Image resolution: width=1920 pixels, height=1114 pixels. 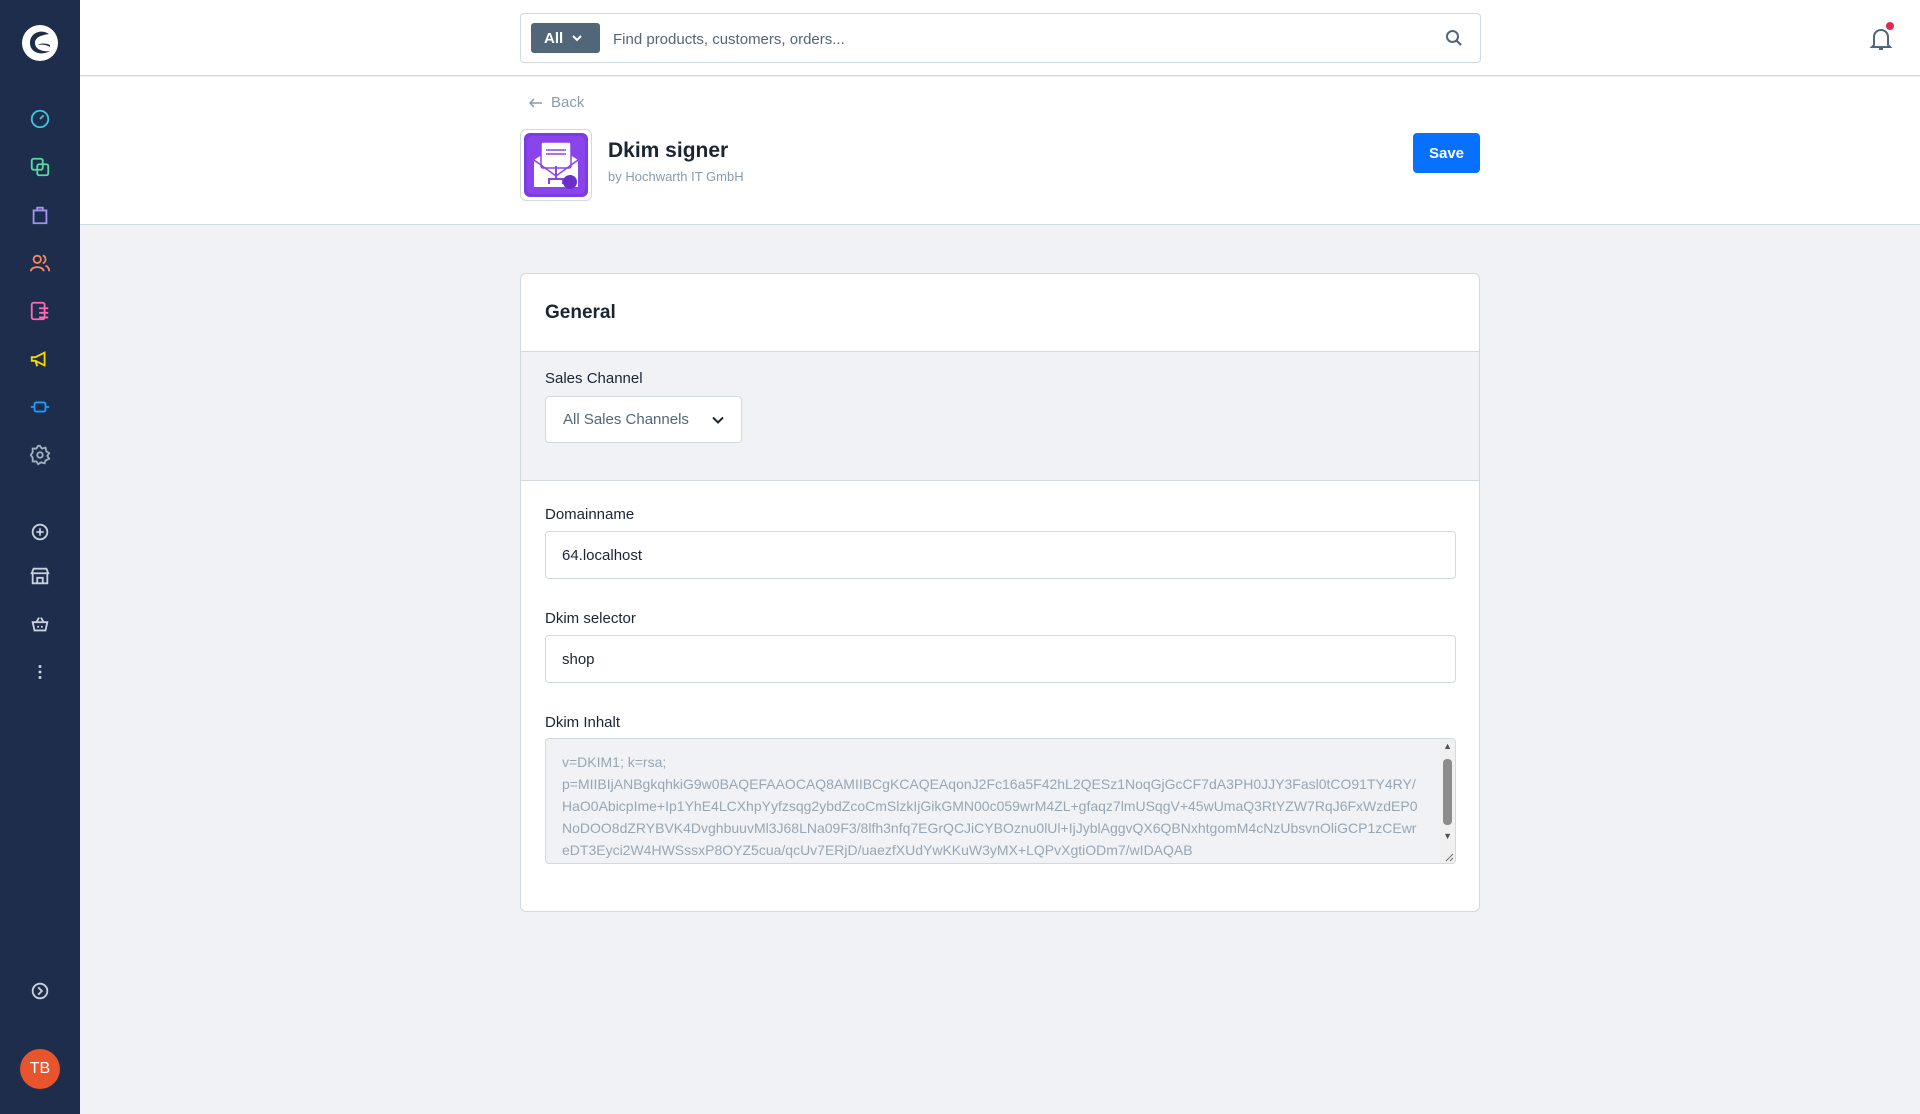 I want to click on dkim-selector-field, so click(x=1000, y=659).